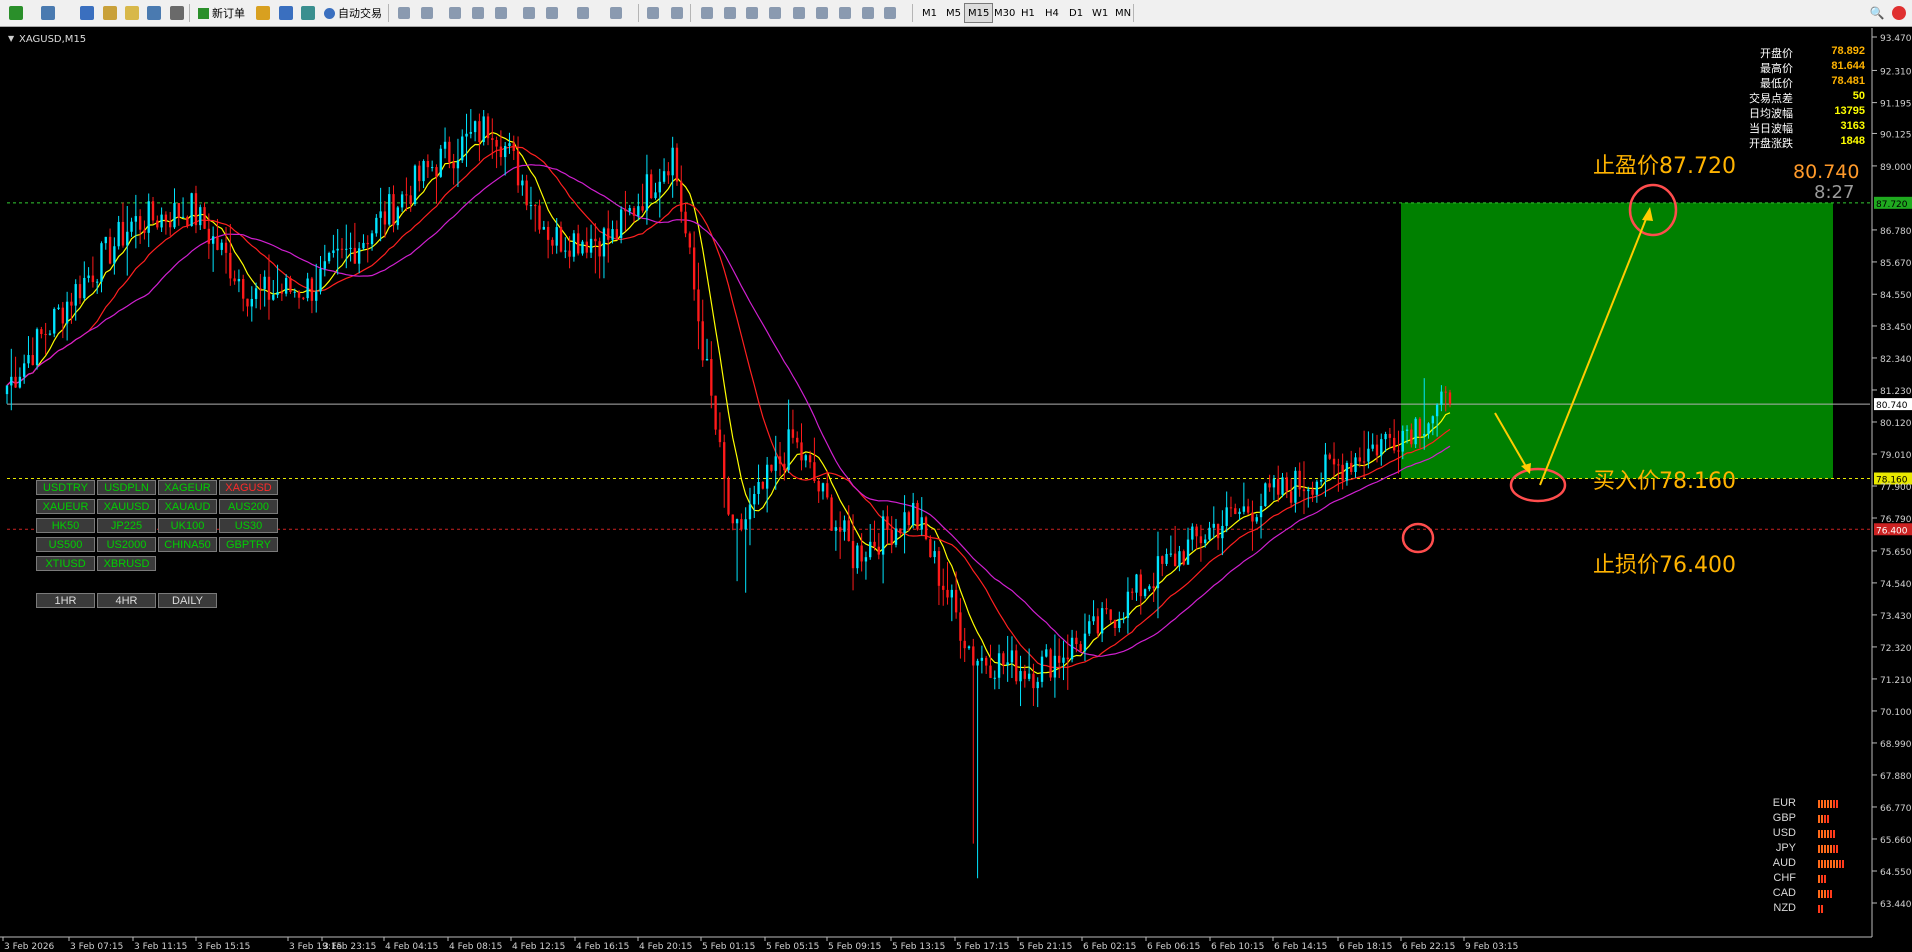 The image size is (1912, 952). I want to click on price-tick-label: 66.770, so click(1896, 809).